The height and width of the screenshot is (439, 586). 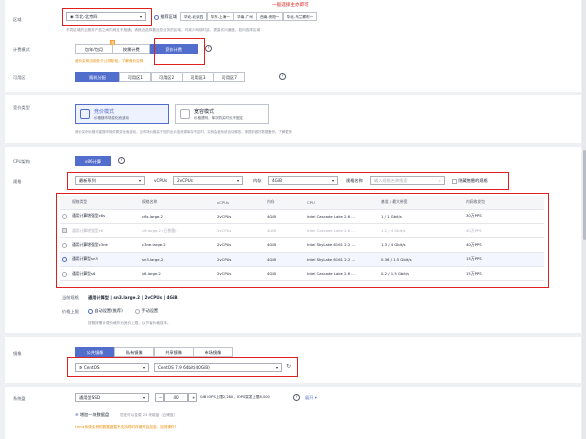 What do you see at coordinates (95, 352) in the screenshot?
I see `image-tab-public: 公共镜像` at bounding box center [95, 352].